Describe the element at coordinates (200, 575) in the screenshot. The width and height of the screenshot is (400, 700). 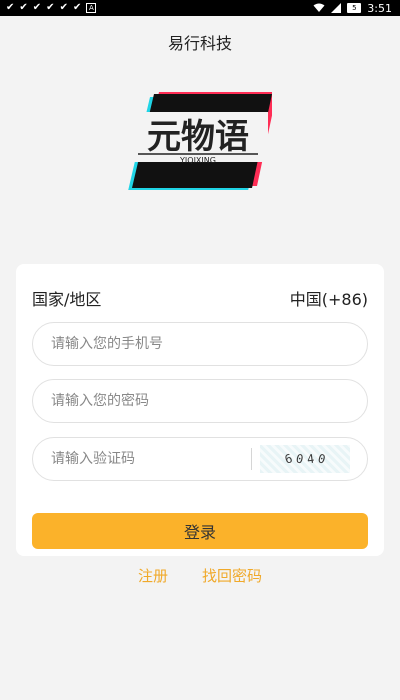
I see `footer-links: 注册 找回密码` at that location.